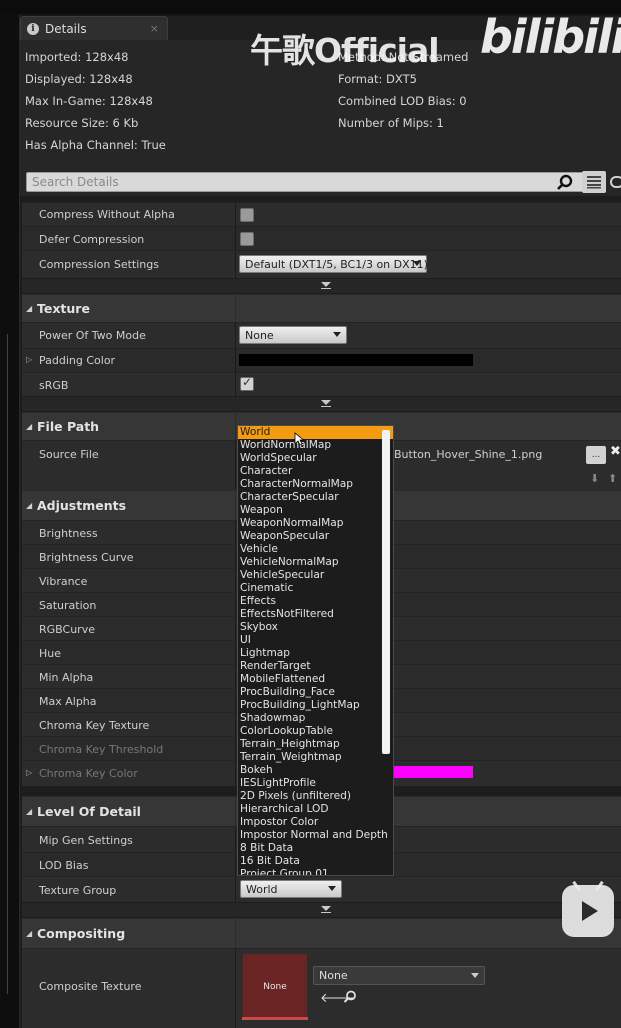 The width and height of the screenshot is (621, 1028). What do you see at coordinates (315, 861) in the screenshot?
I see `texture-group-option: 16 Bit Data` at bounding box center [315, 861].